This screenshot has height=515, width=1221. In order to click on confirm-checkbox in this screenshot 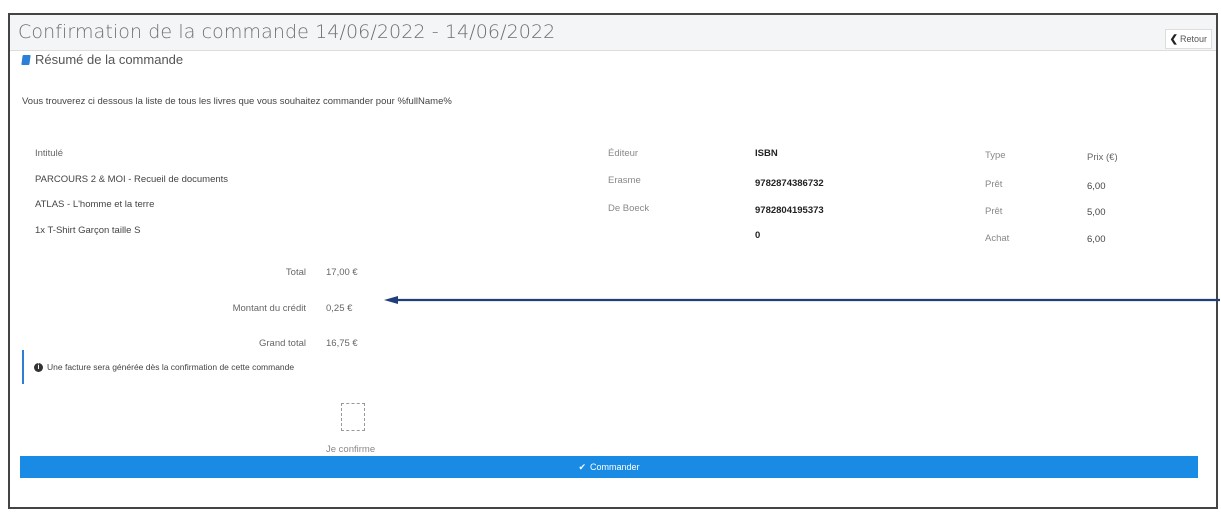, I will do `click(353, 417)`.